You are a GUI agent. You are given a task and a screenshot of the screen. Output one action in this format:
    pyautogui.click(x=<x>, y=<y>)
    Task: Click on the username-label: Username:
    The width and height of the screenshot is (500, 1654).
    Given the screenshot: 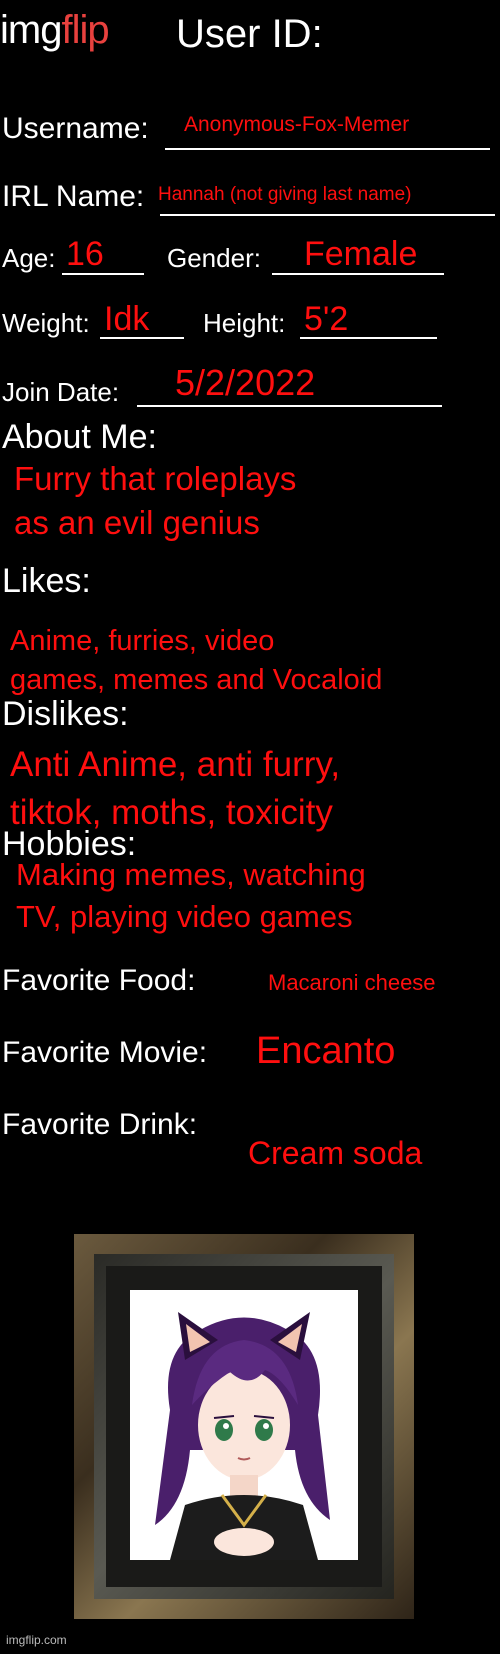 What is the action you would take?
    pyautogui.click(x=75, y=128)
    